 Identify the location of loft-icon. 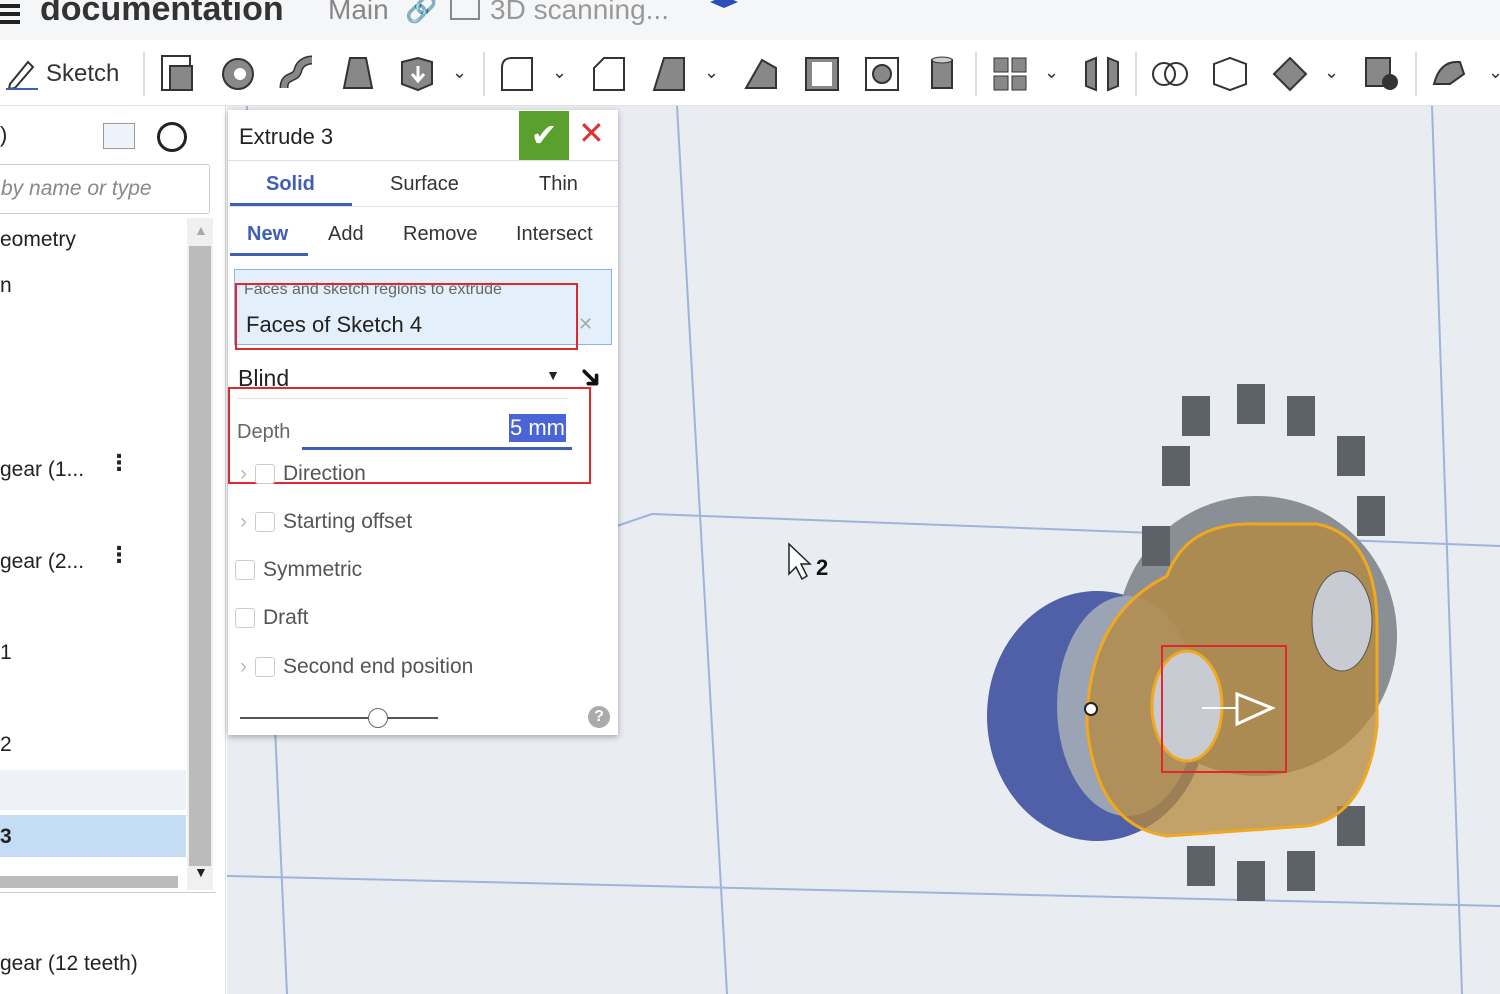
(358, 74).